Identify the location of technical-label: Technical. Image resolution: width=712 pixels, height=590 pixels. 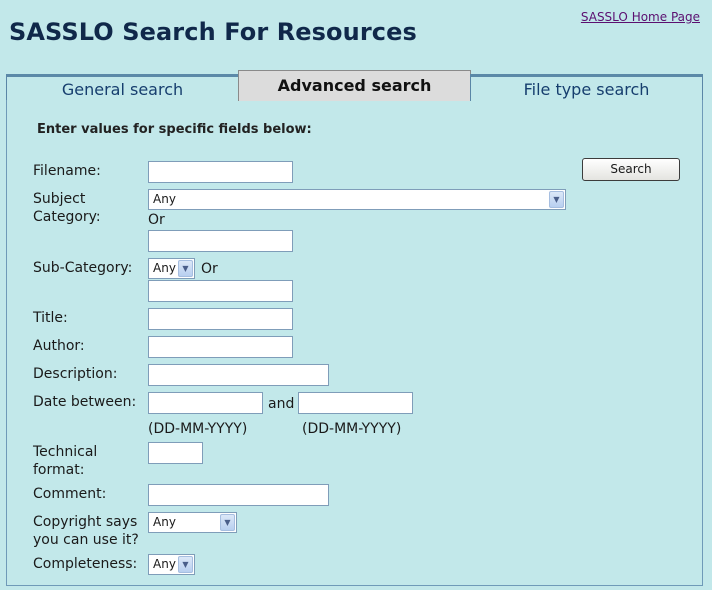
(65, 452).